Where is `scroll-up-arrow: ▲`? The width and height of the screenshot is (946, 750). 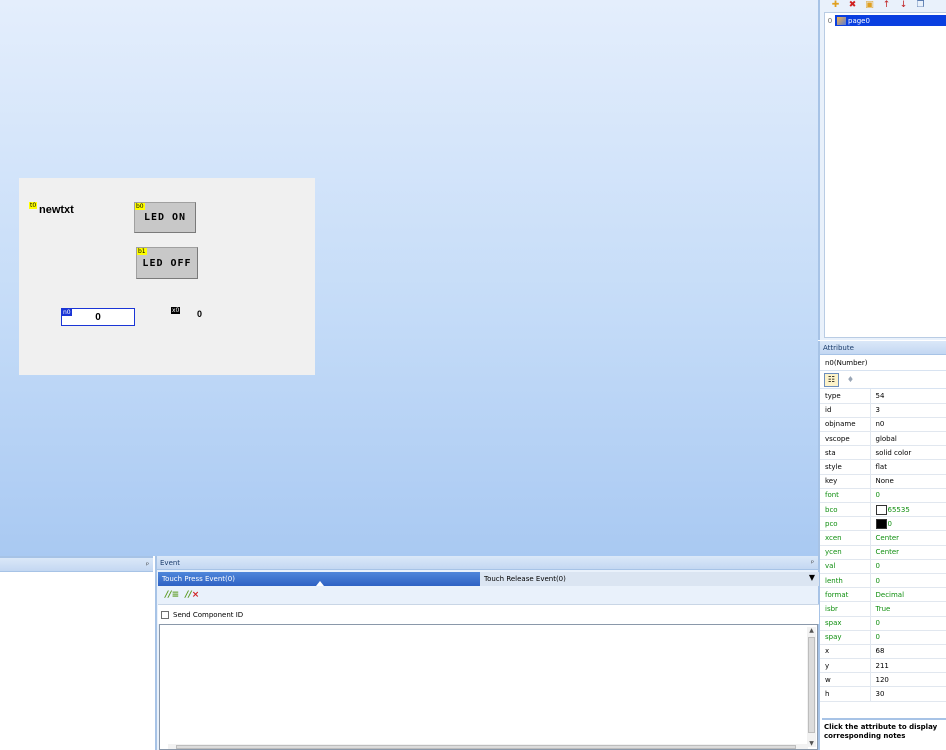
scroll-up-arrow: ▲ is located at coordinates (811, 630).